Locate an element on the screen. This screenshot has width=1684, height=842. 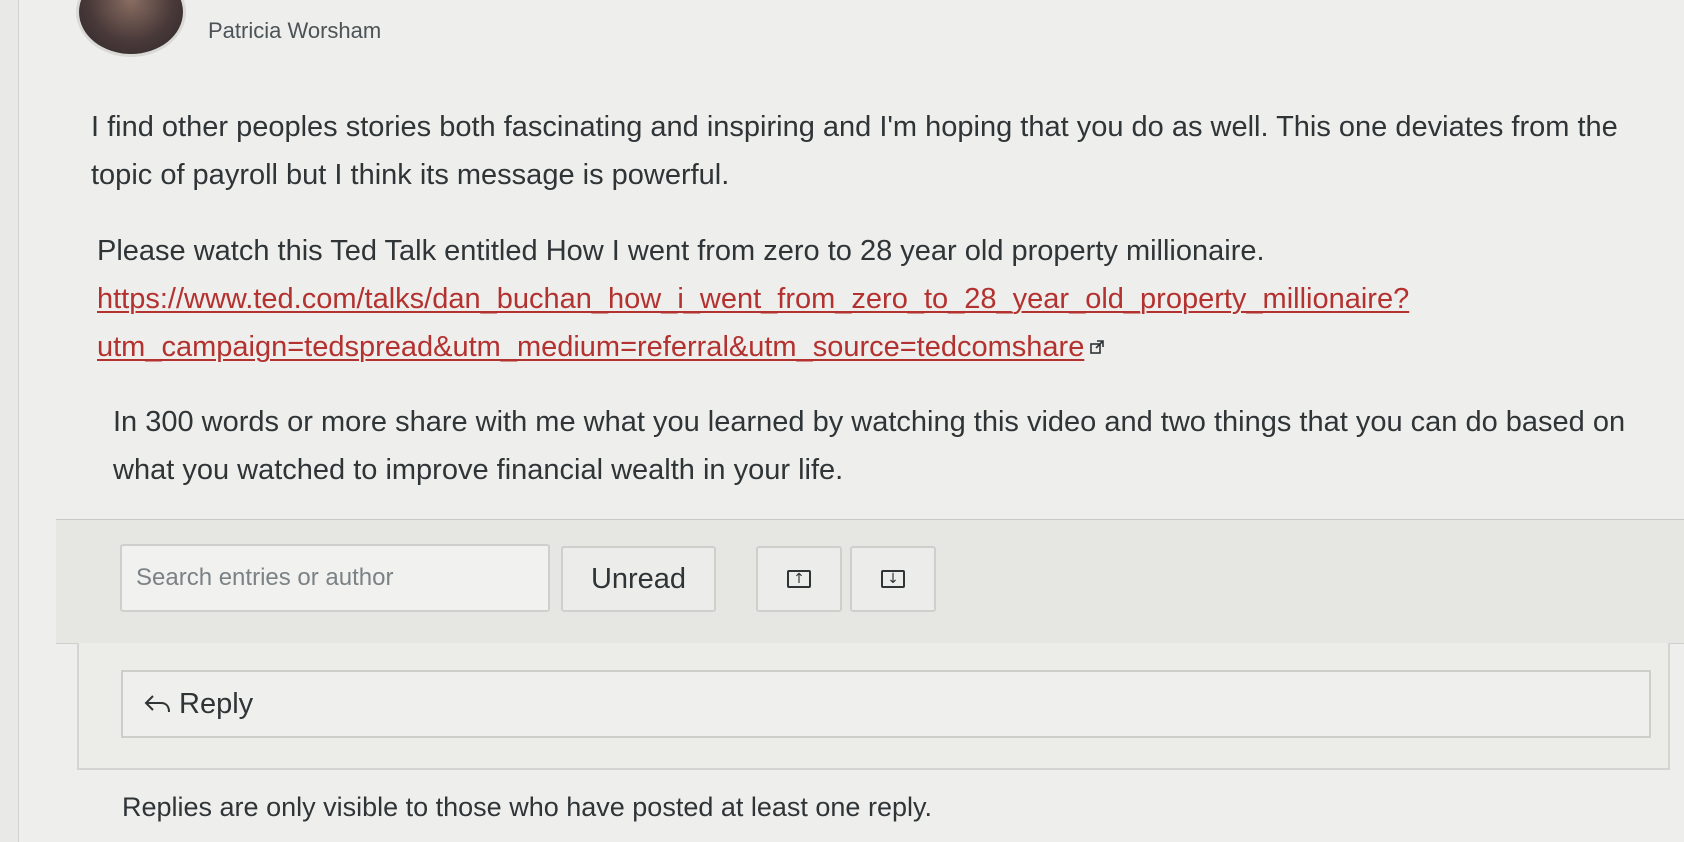
collapse-threads-button: ↓ is located at coordinates (893, 579).